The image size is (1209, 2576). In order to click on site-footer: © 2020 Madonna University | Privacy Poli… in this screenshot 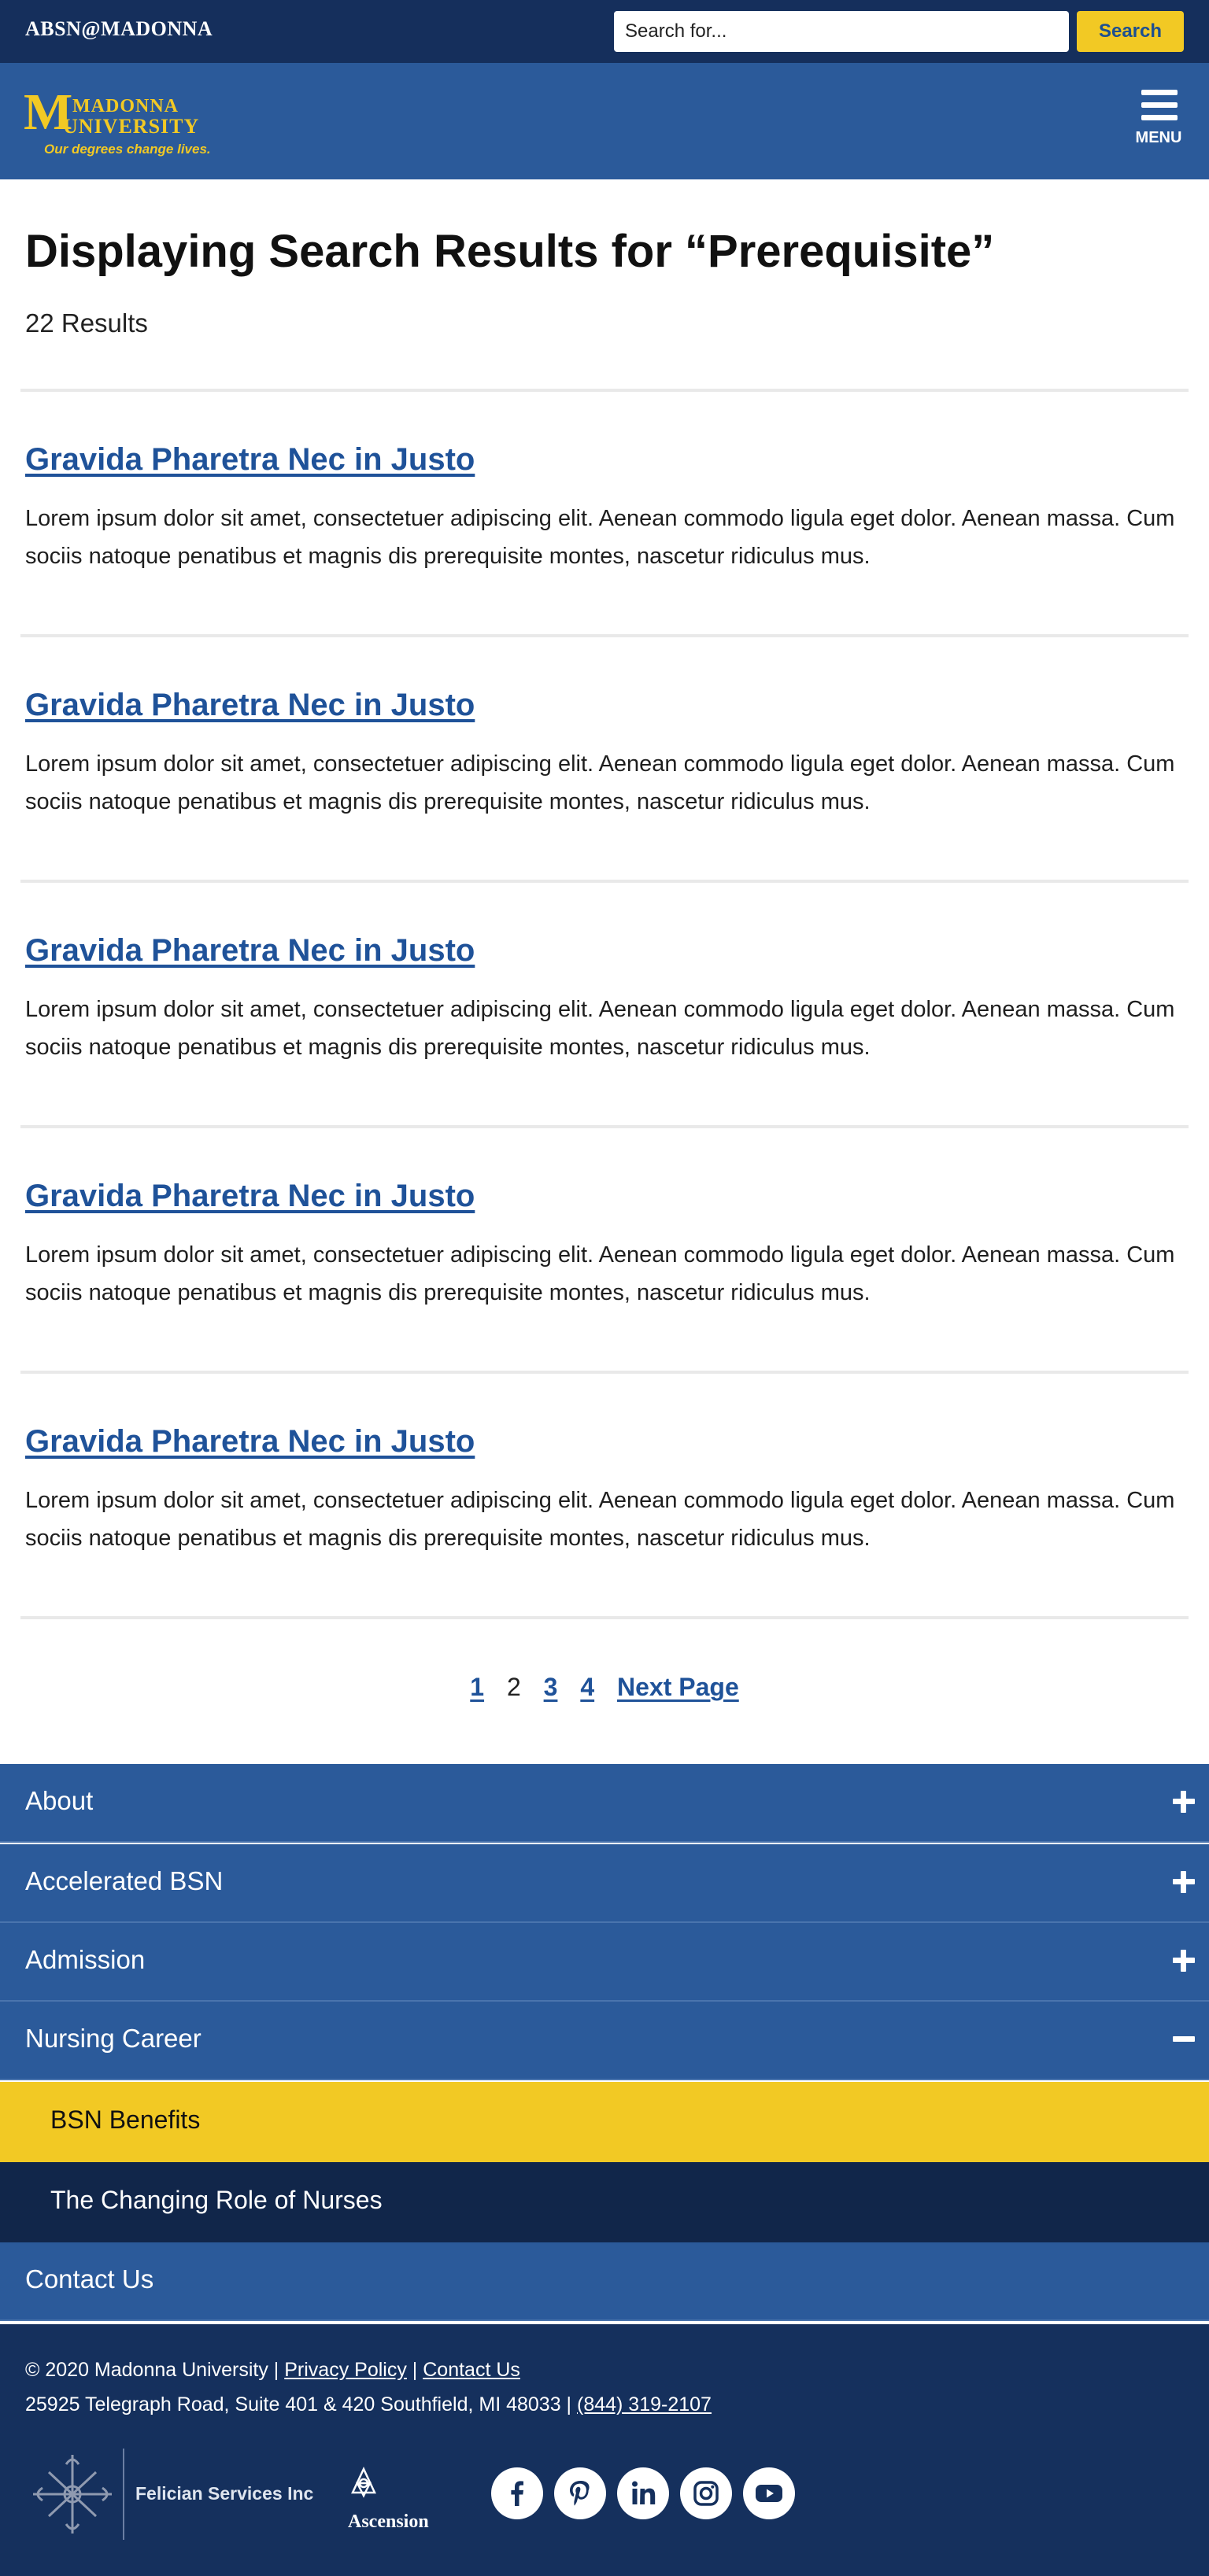, I will do `click(604, 2450)`.